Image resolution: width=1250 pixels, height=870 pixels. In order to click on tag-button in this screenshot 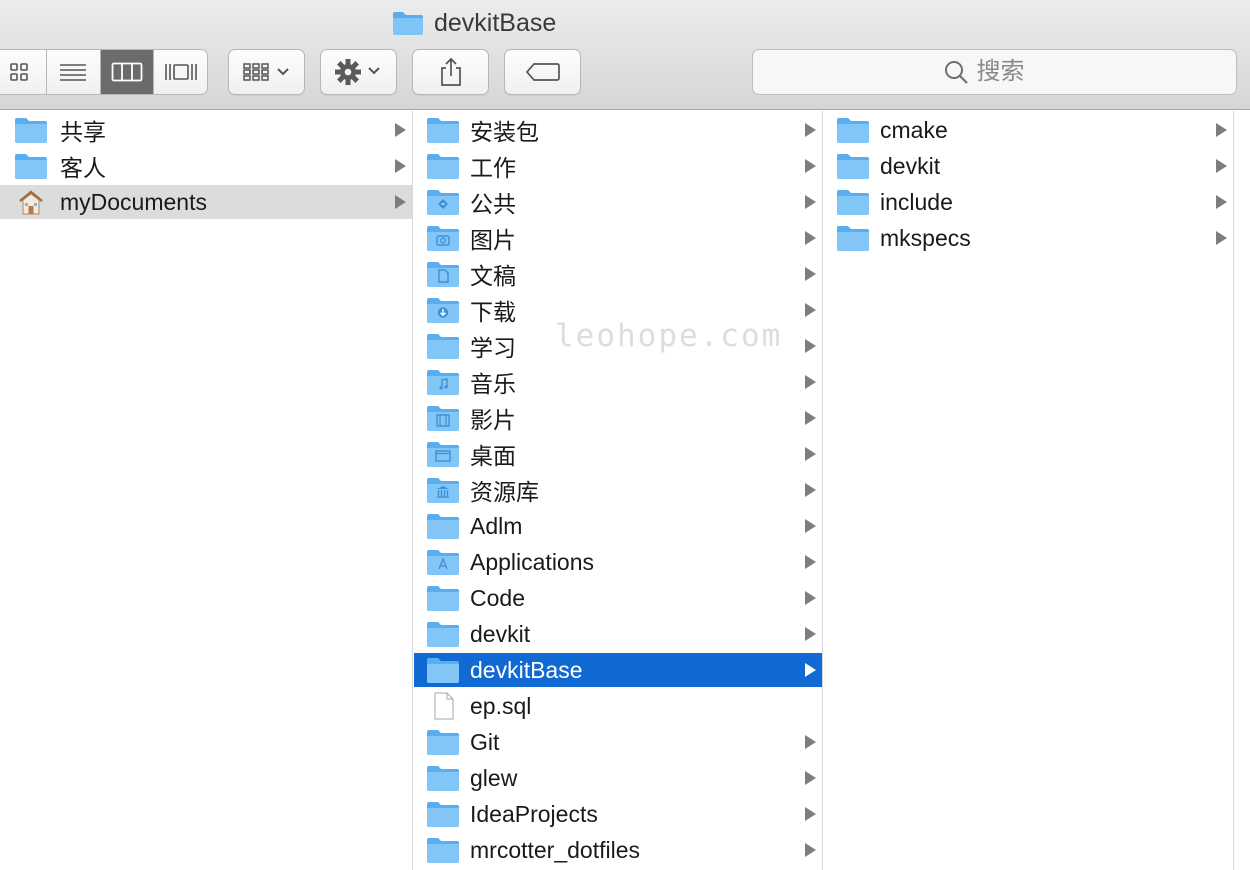, I will do `click(542, 72)`.